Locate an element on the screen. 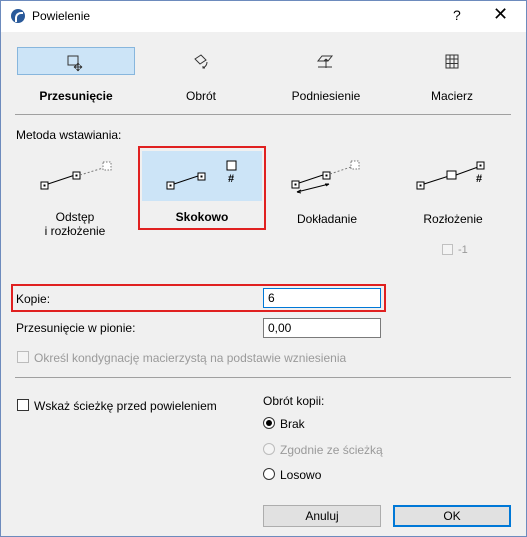 Image resolution: width=527 pixels, height=537 pixels. tab-matrix is located at coordinates (452, 61).